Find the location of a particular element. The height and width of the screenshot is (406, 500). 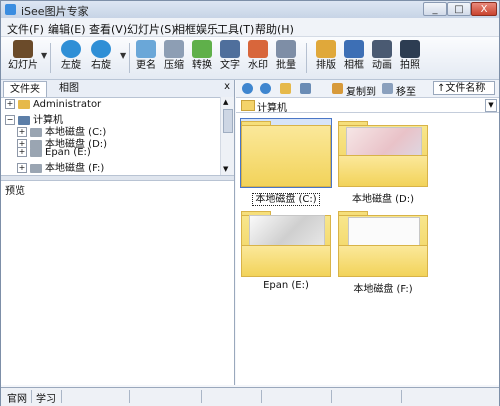

status-bar: 官网 学习 is located at coordinates (250, 396).